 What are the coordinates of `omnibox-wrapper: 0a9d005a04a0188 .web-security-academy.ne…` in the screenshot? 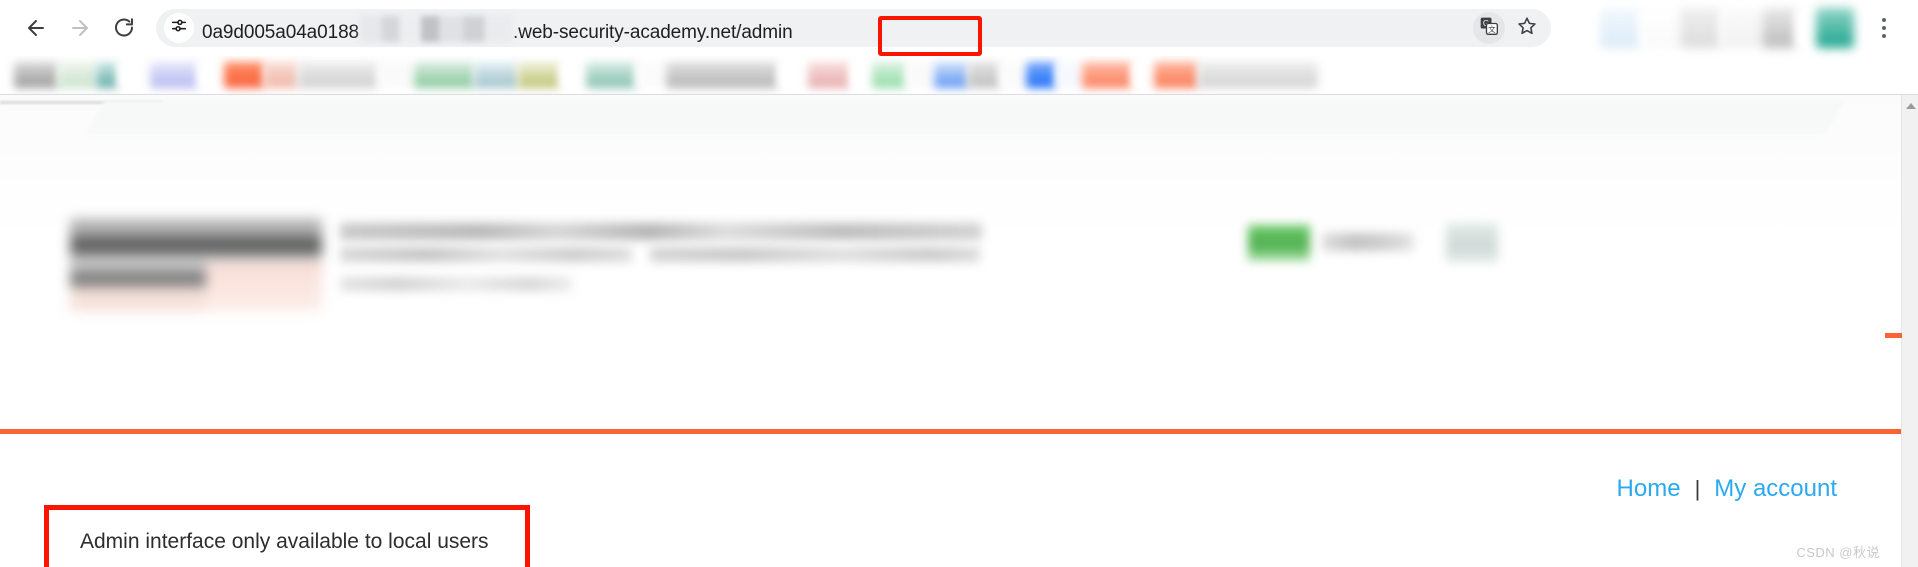 It's located at (869, 32).